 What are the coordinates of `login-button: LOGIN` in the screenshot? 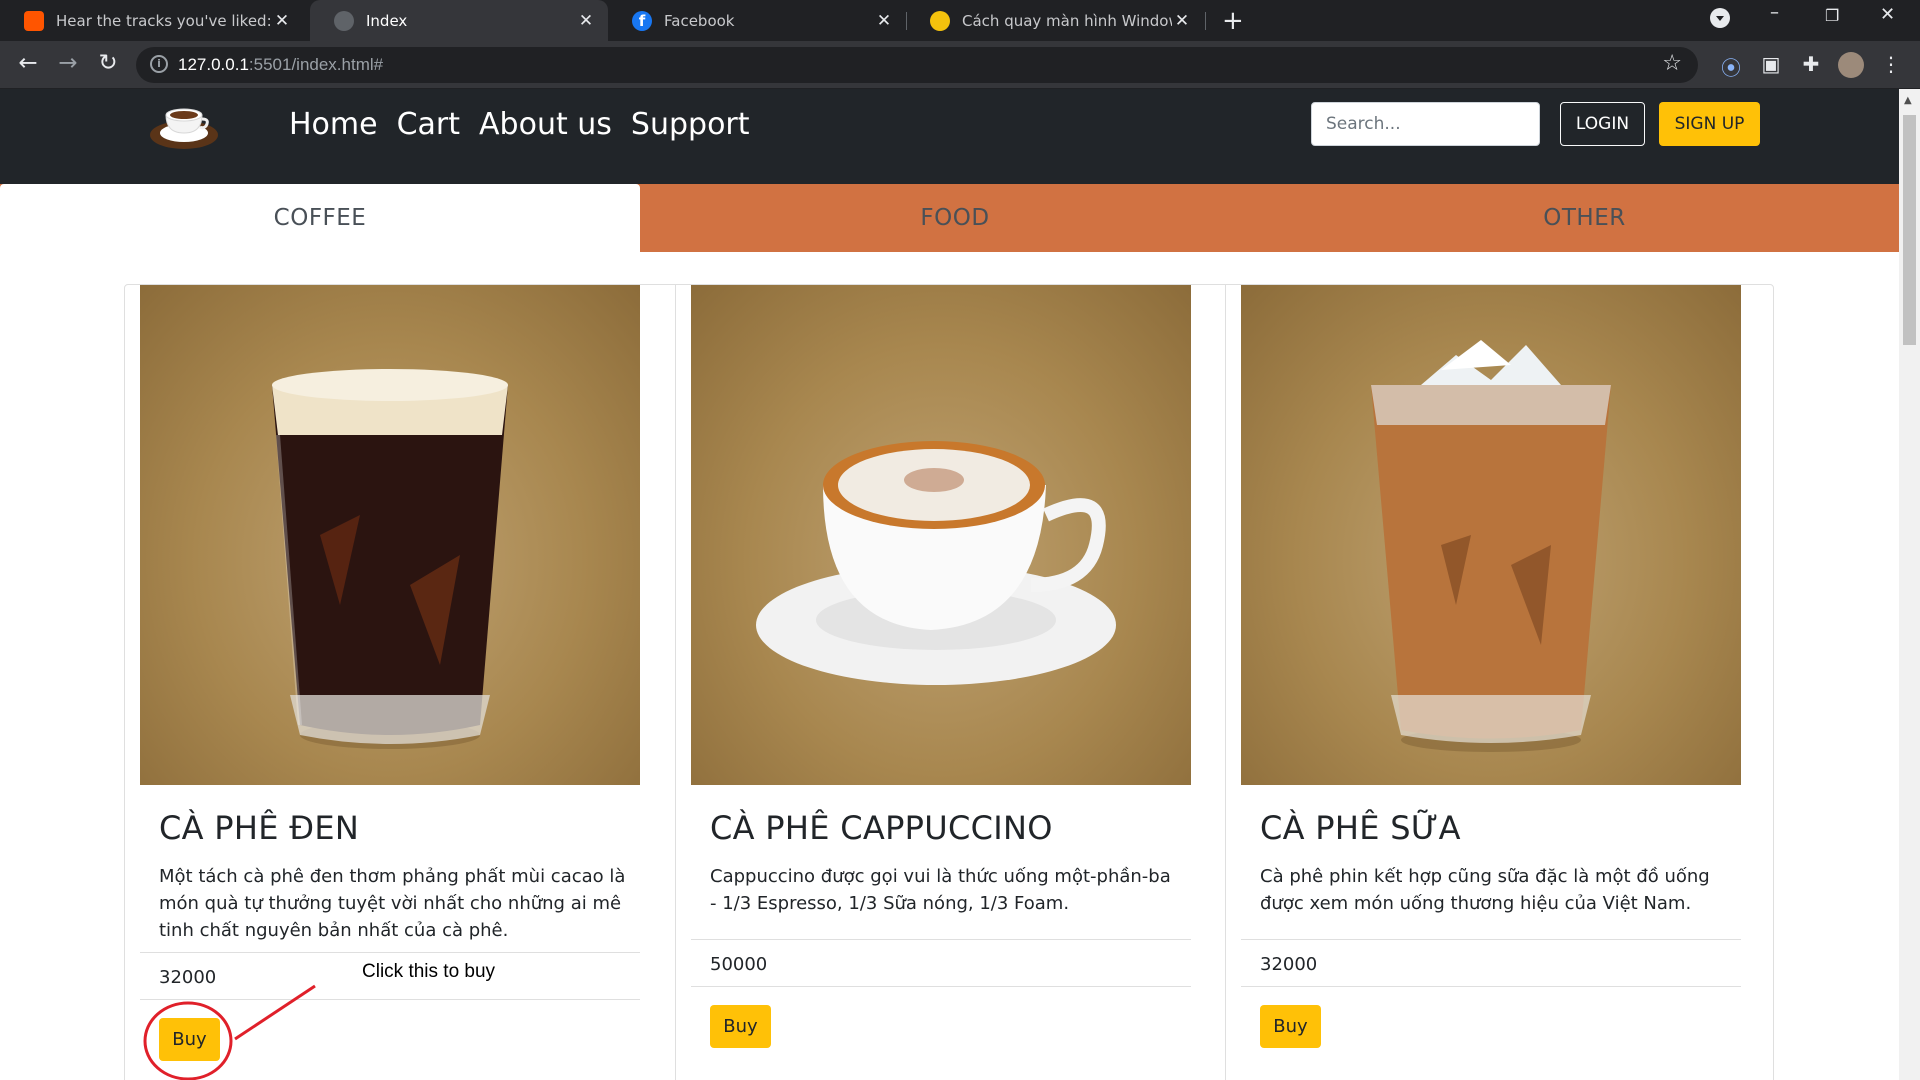 It's located at (1602, 124).